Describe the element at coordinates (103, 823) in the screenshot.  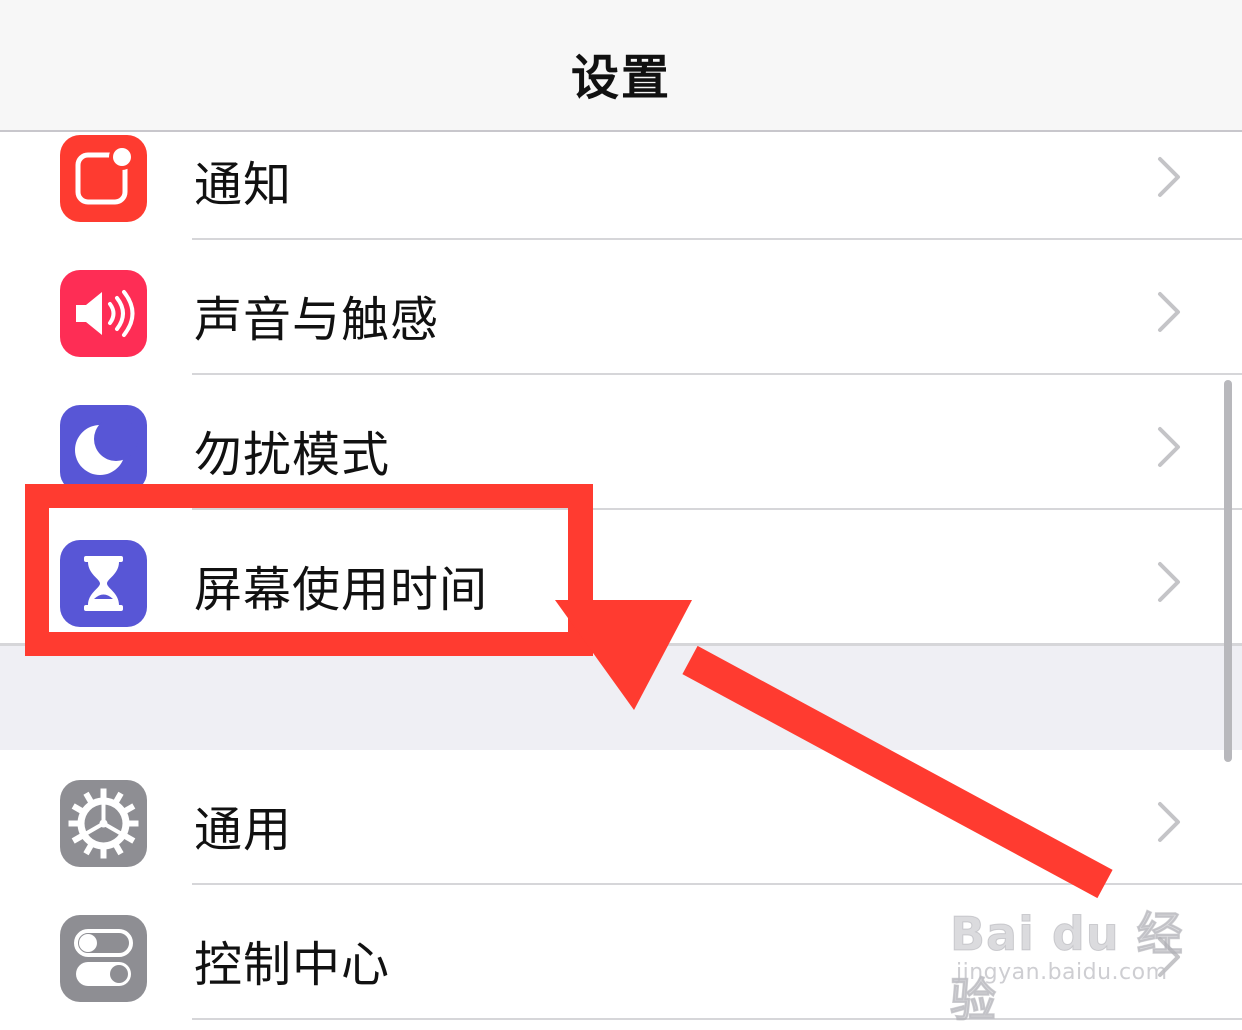
I see `gear-icon` at that location.